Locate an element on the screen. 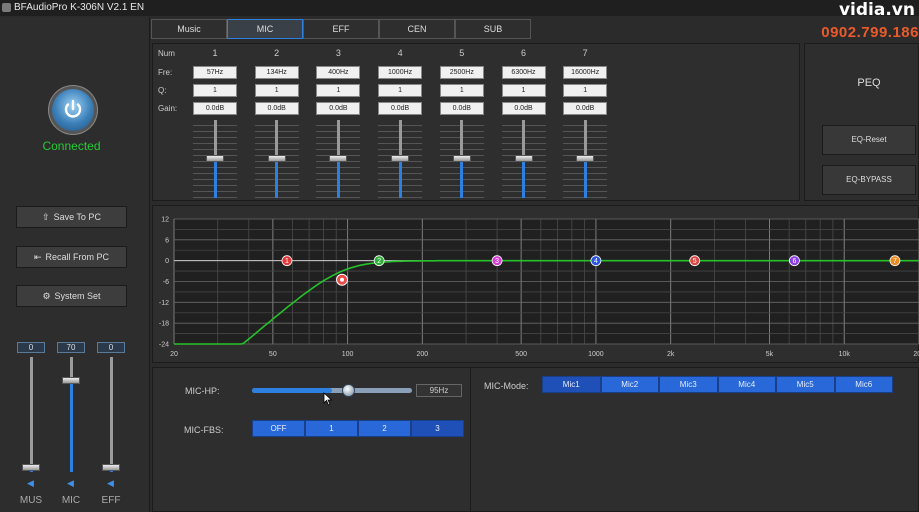 This screenshot has height=512, width=919. upload-icon: ⇧ is located at coordinates (46, 216).